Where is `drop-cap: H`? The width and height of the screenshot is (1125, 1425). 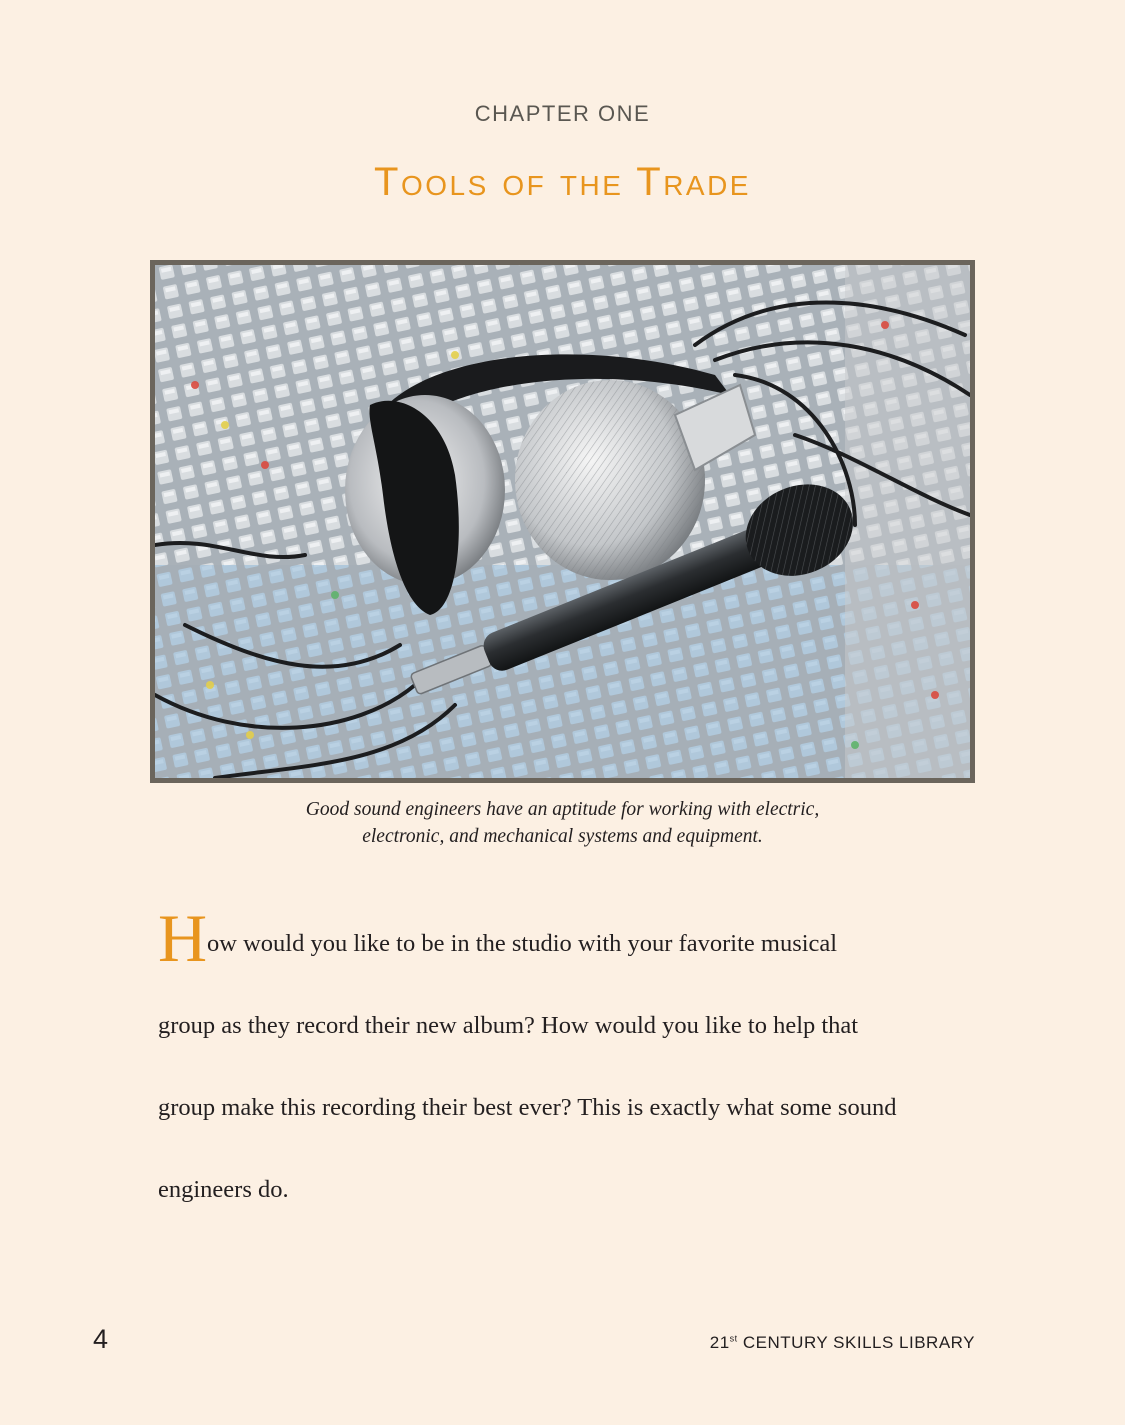
drop-cap: H is located at coordinates (183, 938).